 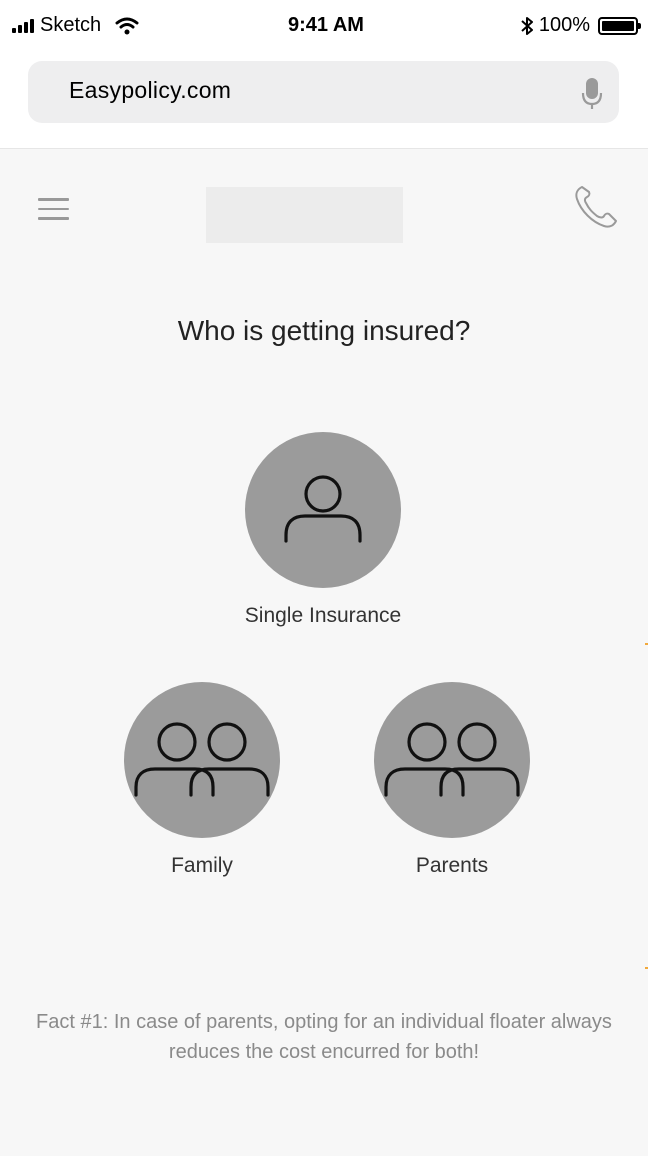 What do you see at coordinates (324, 330) in the screenshot?
I see `page-question: Who is getting insured?` at bounding box center [324, 330].